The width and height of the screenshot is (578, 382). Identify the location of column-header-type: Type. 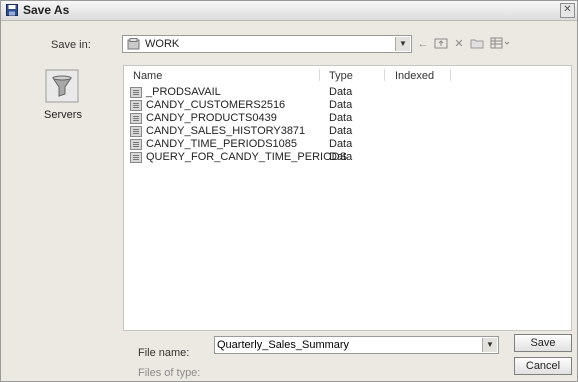
(341, 76).